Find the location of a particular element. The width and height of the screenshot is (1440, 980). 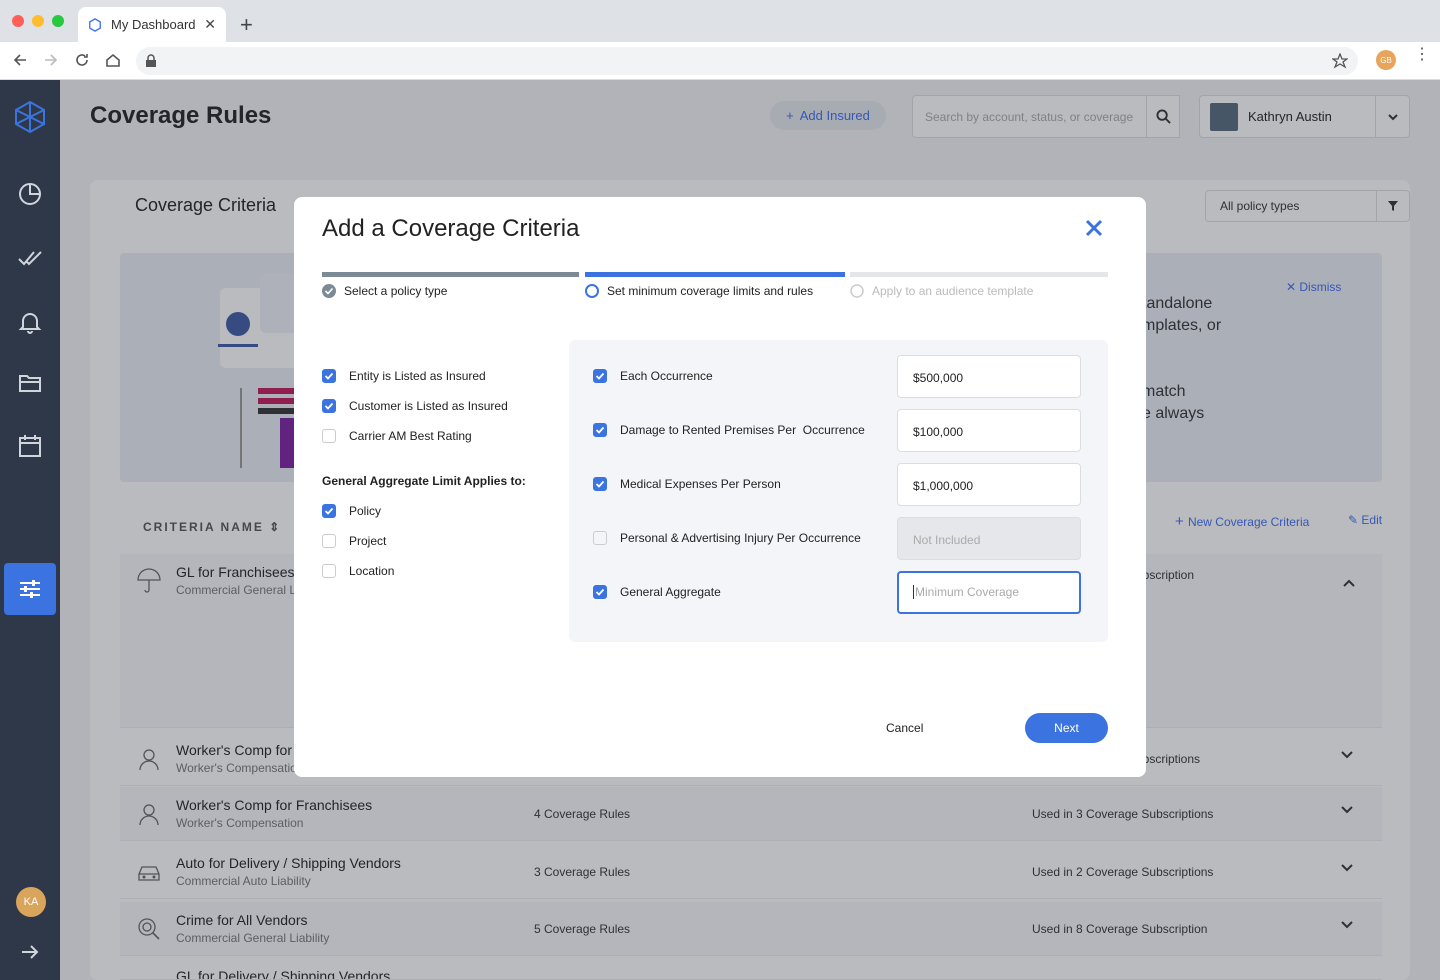

checkbox-label: Project is located at coordinates (368, 541).